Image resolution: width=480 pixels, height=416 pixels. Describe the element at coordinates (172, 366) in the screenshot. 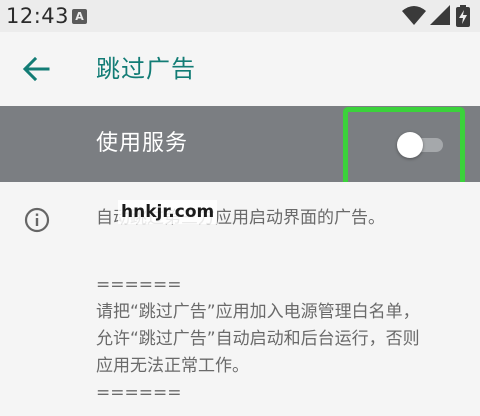

I see `notice-line: 应用无法正常工作。` at that location.